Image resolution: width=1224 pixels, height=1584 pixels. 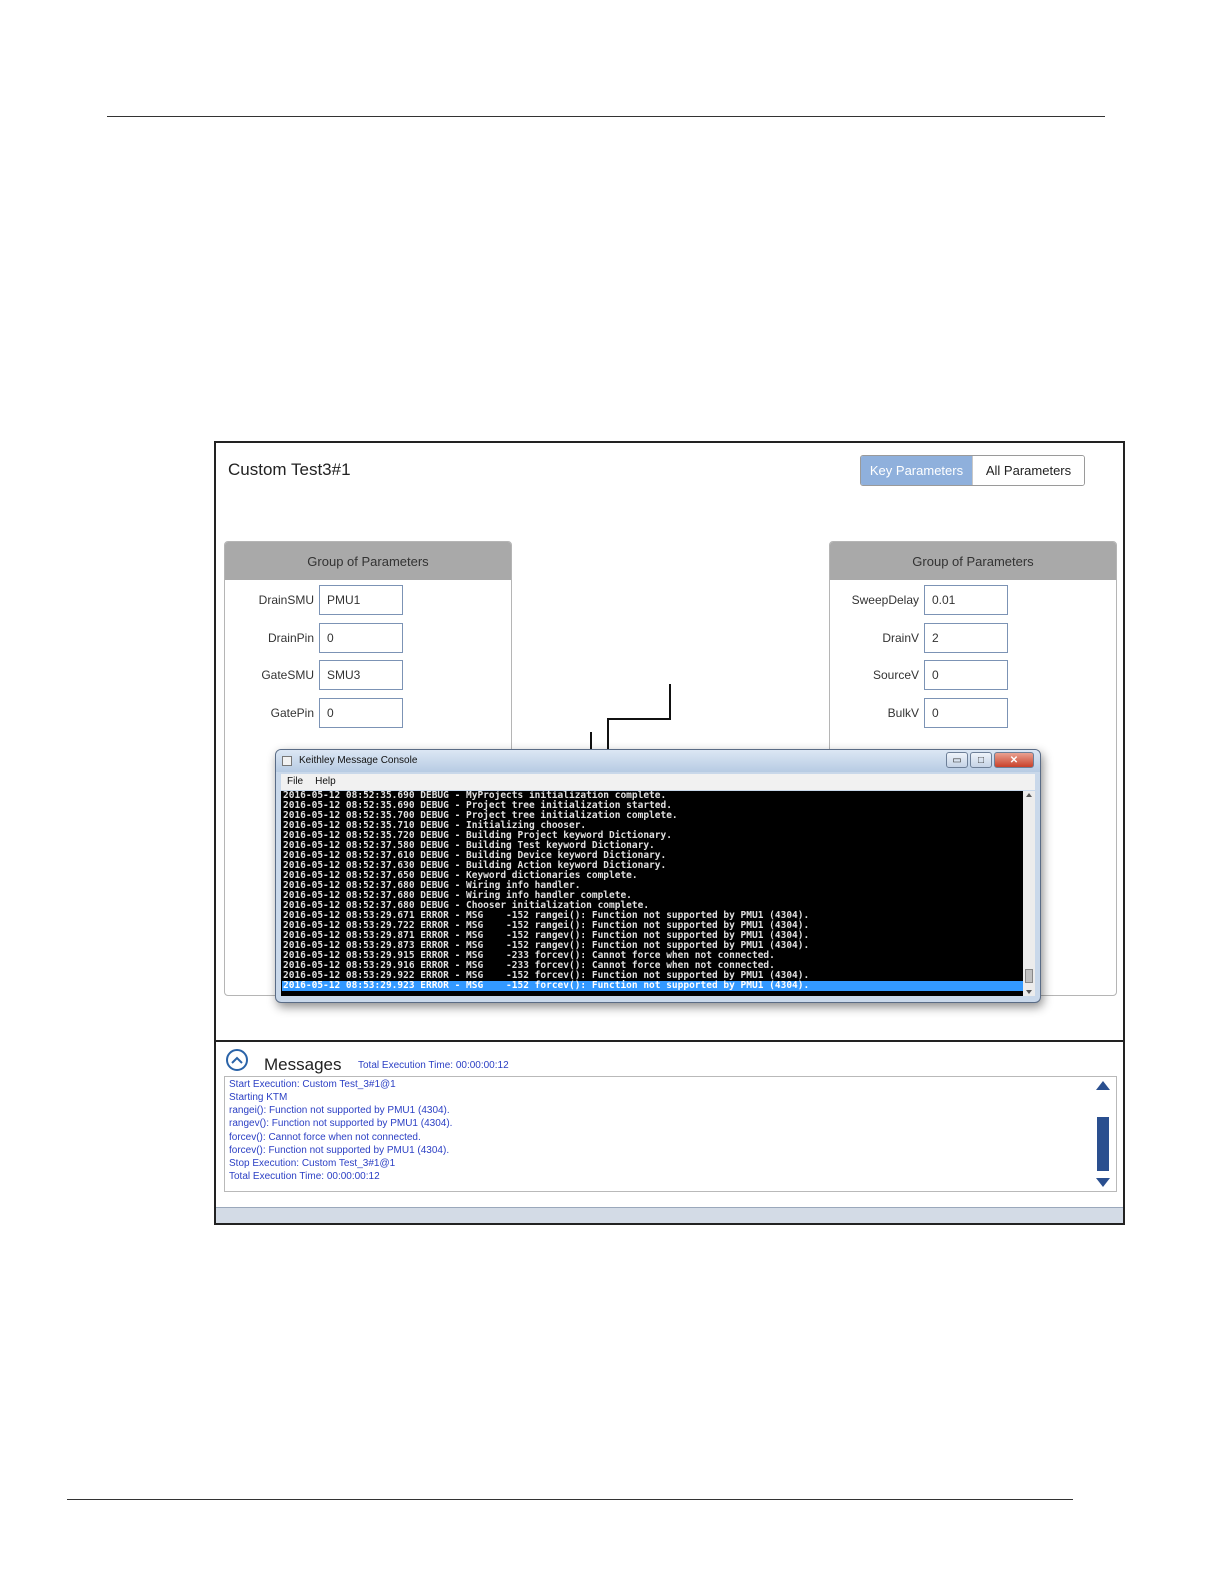 I want to click on gatesmu-input, so click(x=361, y=675).